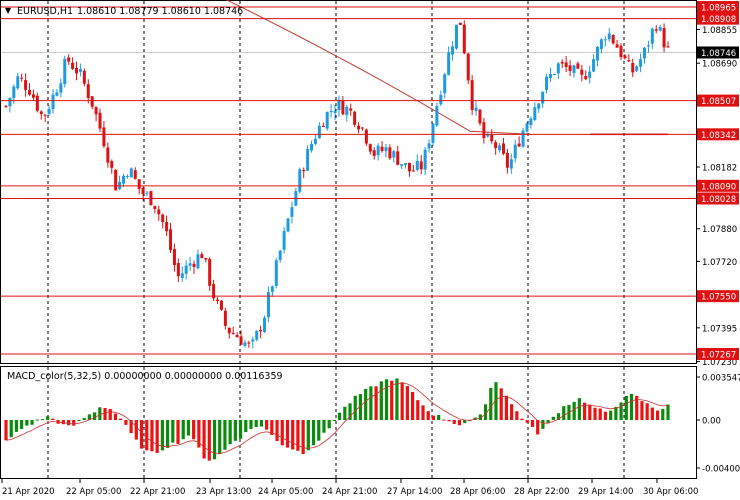  I want to click on price-level-tag-label: 1.07550, so click(718, 298).